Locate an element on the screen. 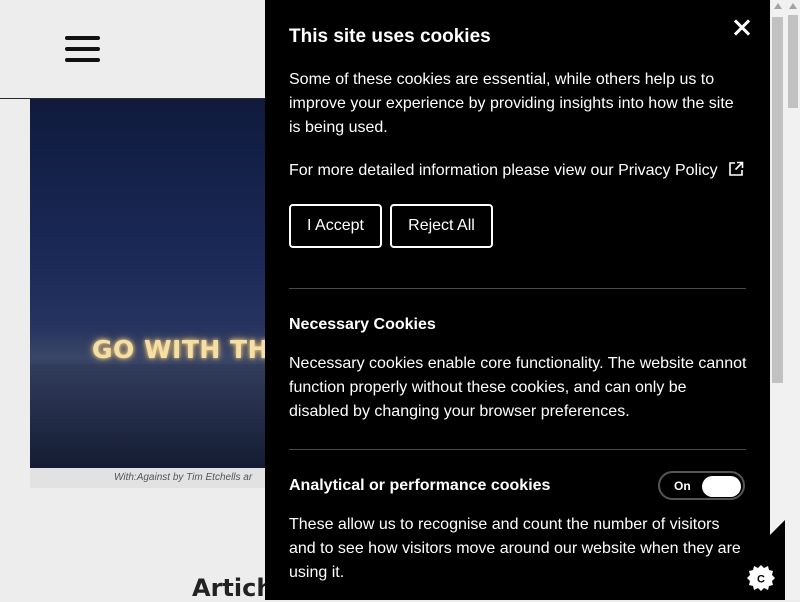 The width and height of the screenshot is (800, 602). necessary-cookies-title: Necessary Cookies is located at coordinates (362, 324).